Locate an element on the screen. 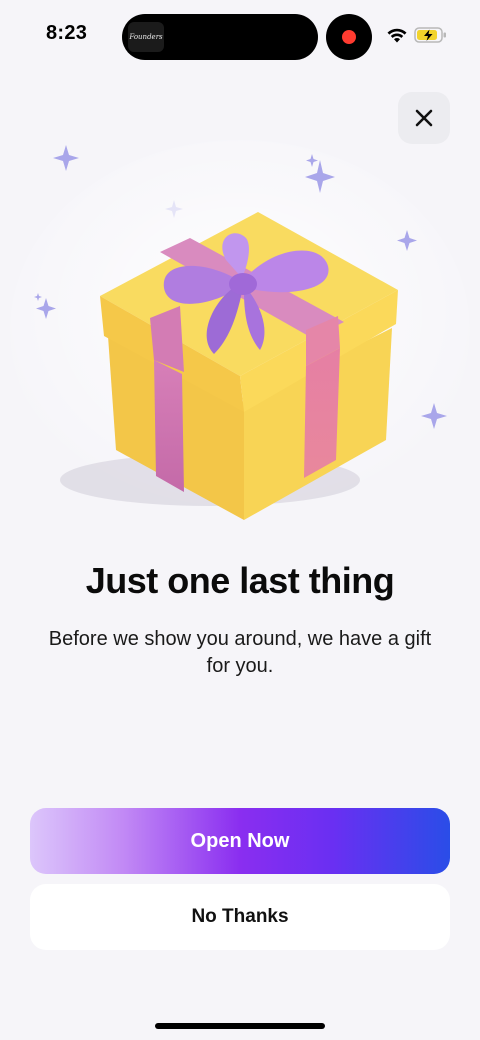 This screenshot has height=1040, width=480. status-bar: 8:23 Founders is located at coordinates (240, 36).